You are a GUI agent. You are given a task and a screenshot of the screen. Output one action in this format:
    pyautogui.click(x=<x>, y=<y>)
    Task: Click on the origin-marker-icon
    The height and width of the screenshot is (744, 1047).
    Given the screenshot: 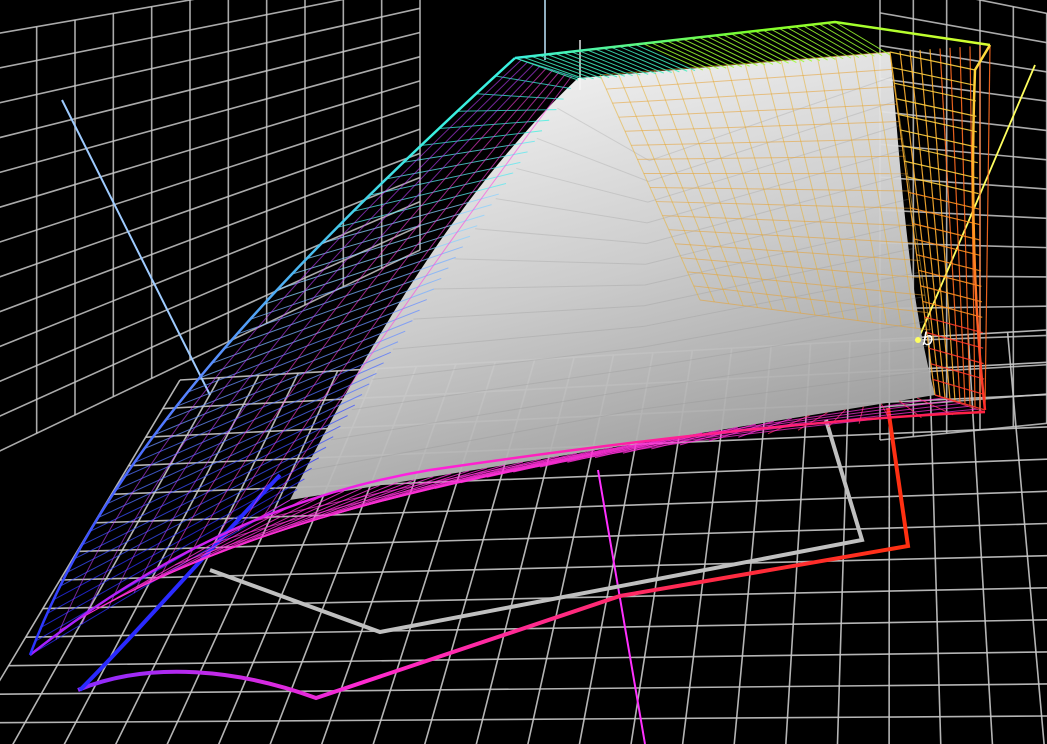 What is the action you would take?
    pyautogui.click(x=918, y=340)
    